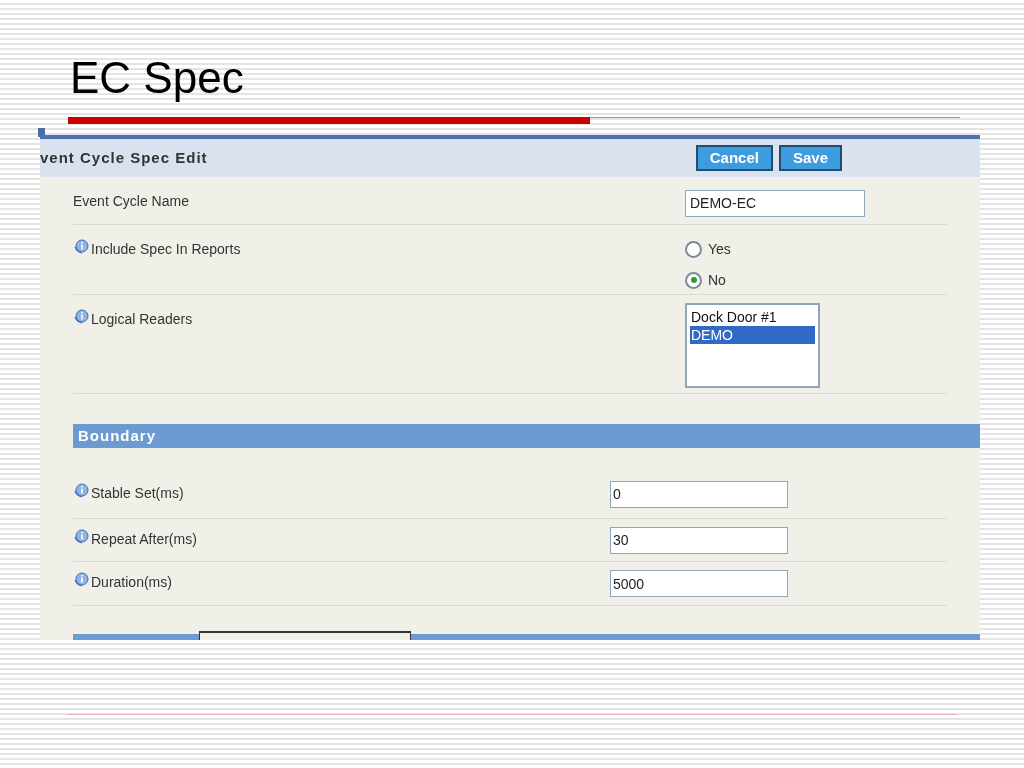  I want to click on field-label: Event Cycle Name, so click(131, 201).